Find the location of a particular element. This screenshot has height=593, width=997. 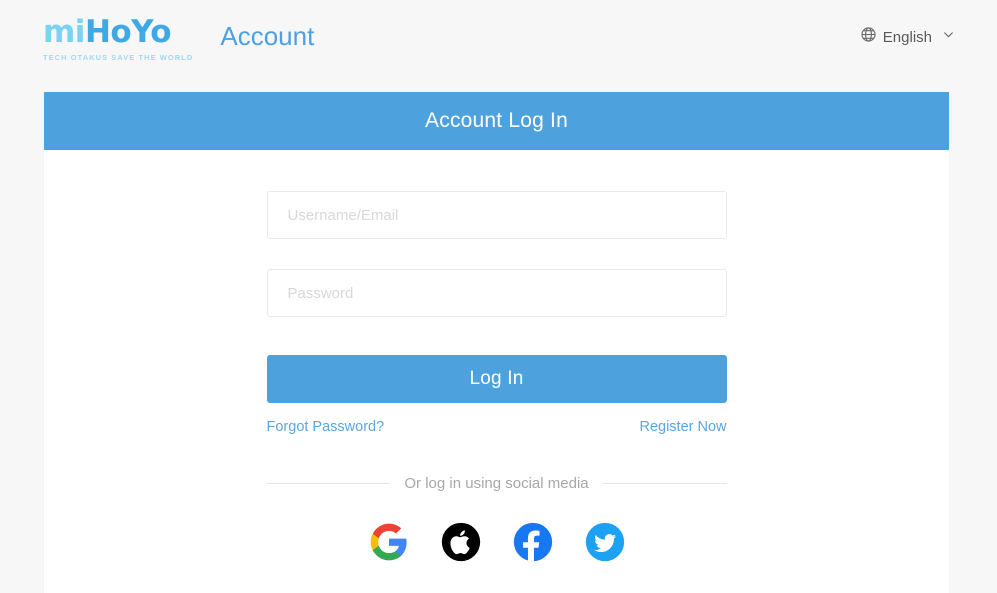

logo-text-hoyo: HoYo is located at coordinates (128, 32).